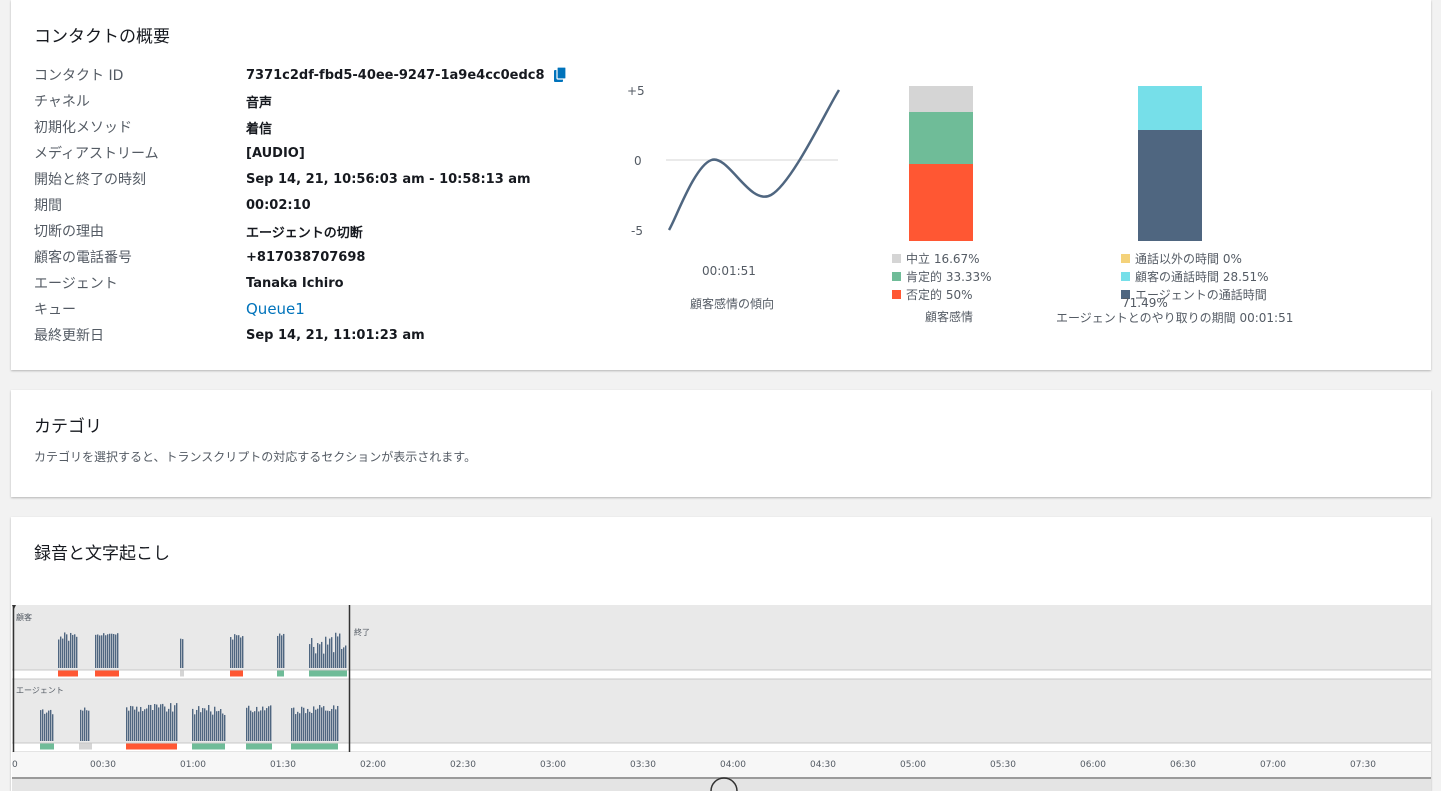 Image resolution: width=1441 pixels, height=791 pixels. I want to click on negative-segment, so click(941, 202).